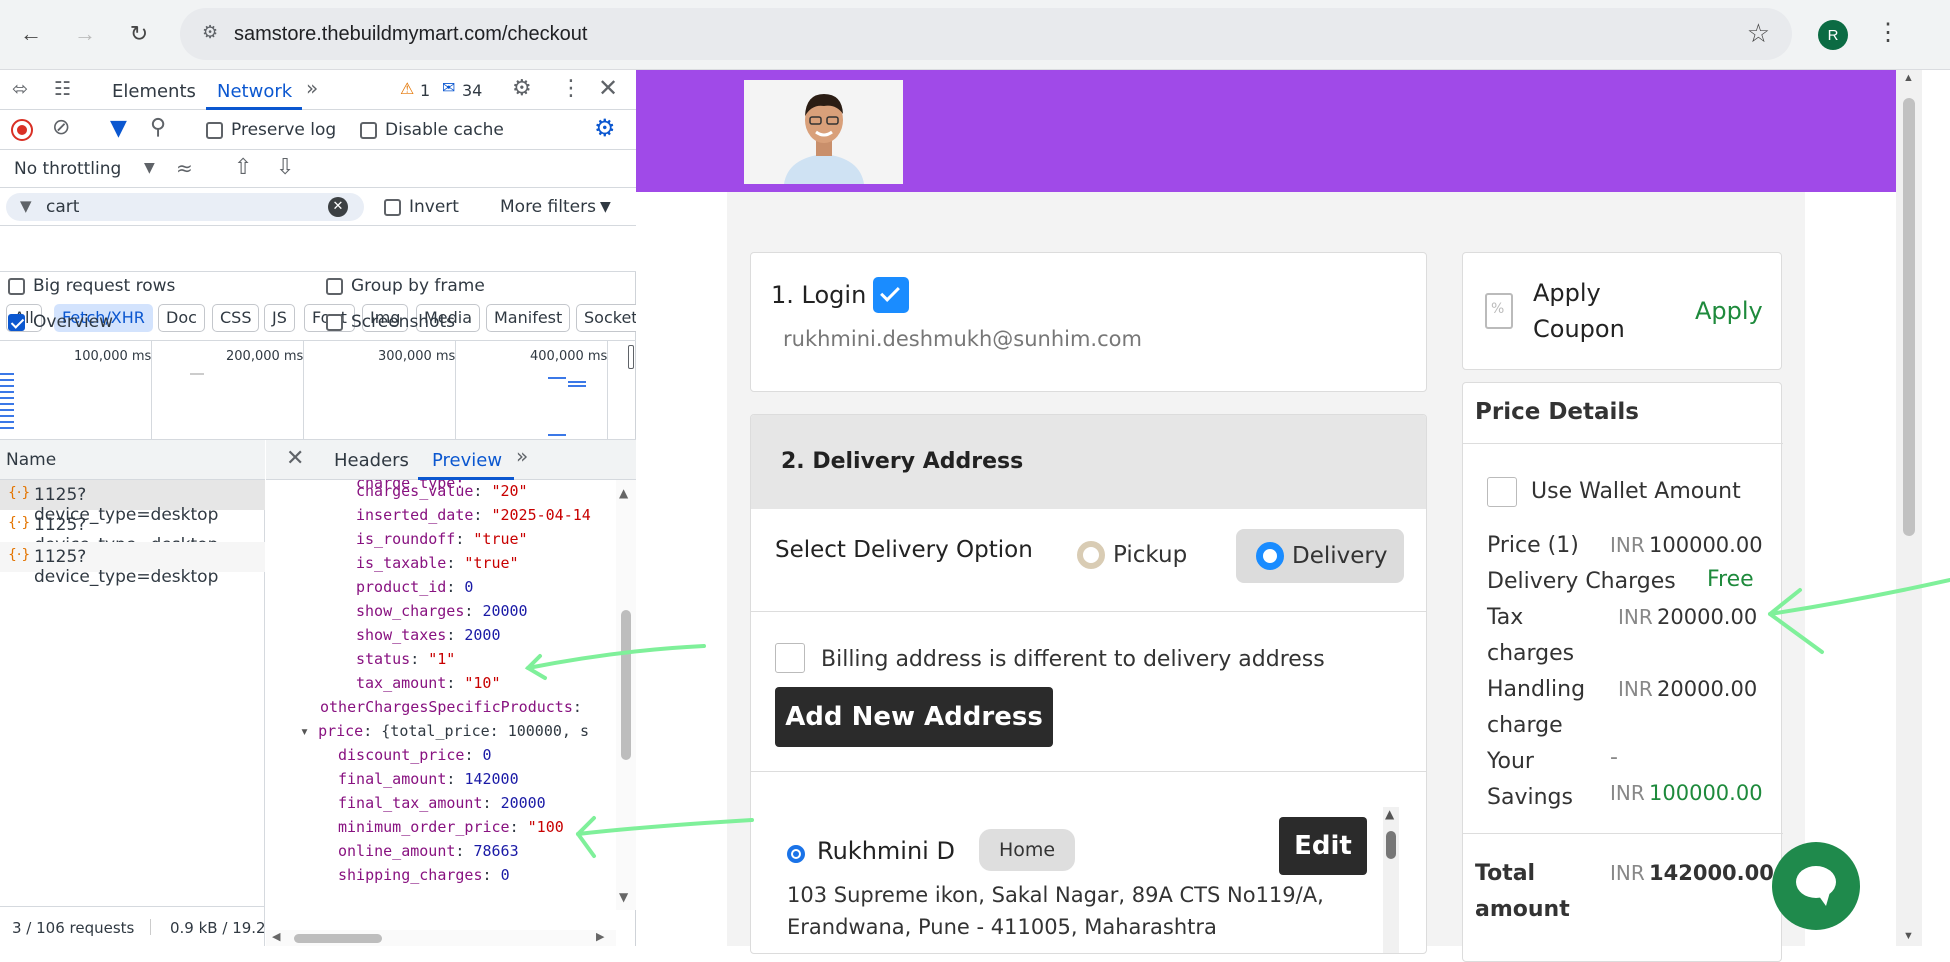 The height and width of the screenshot is (962, 1950). Describe the element at coordinates (796, 854) in the screenshot. I see `address-radio` at that location.